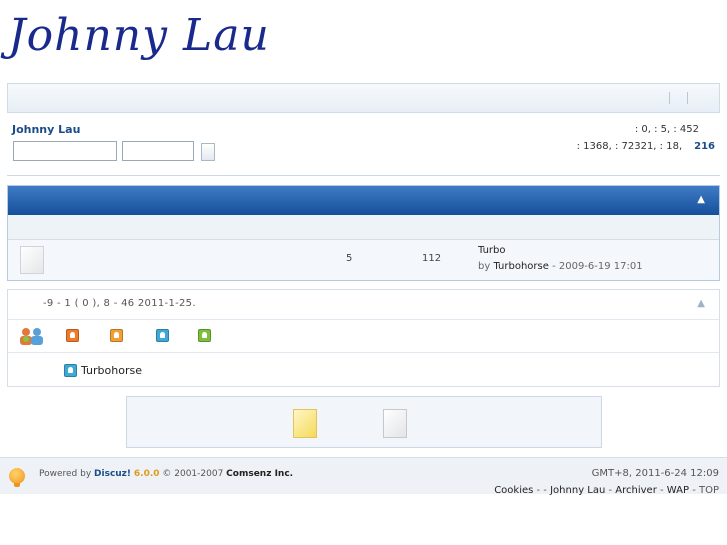 The image size is (727, 545). What do you see at coordinates (111, 370) in the screenshot?
I see `online-member-name: Turbohorse` at bounding box center [111, 370].